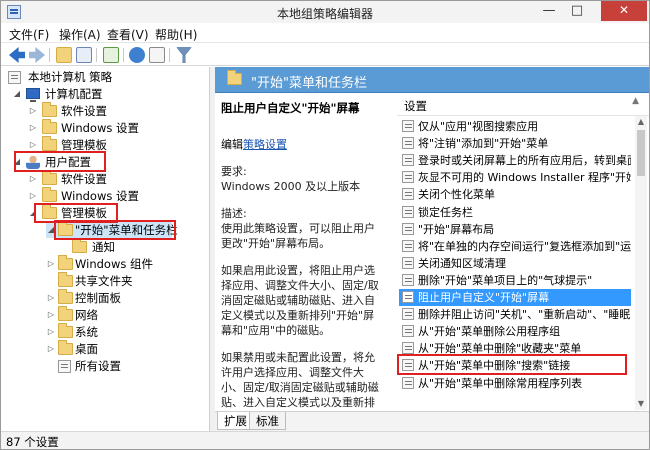 Image resolution: width=650 pixels, height=450 pixels. What do you see at coordinates (489, 332) in the screenshot?
I see `setting-row-label: 从"开始"菜单删除公用程序组` at bounding box center [489, 332].